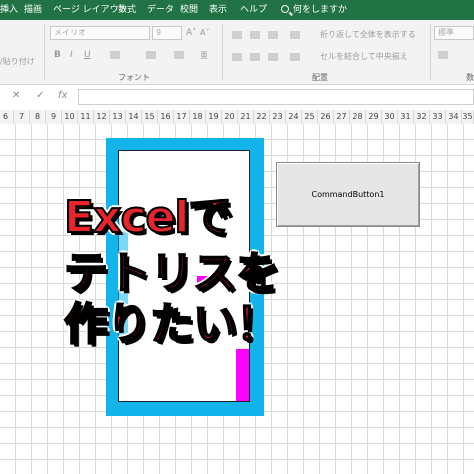  Describe the element at coordinates (189, 10) in the screenshot. I see `tab-review: 校閲` at that location.